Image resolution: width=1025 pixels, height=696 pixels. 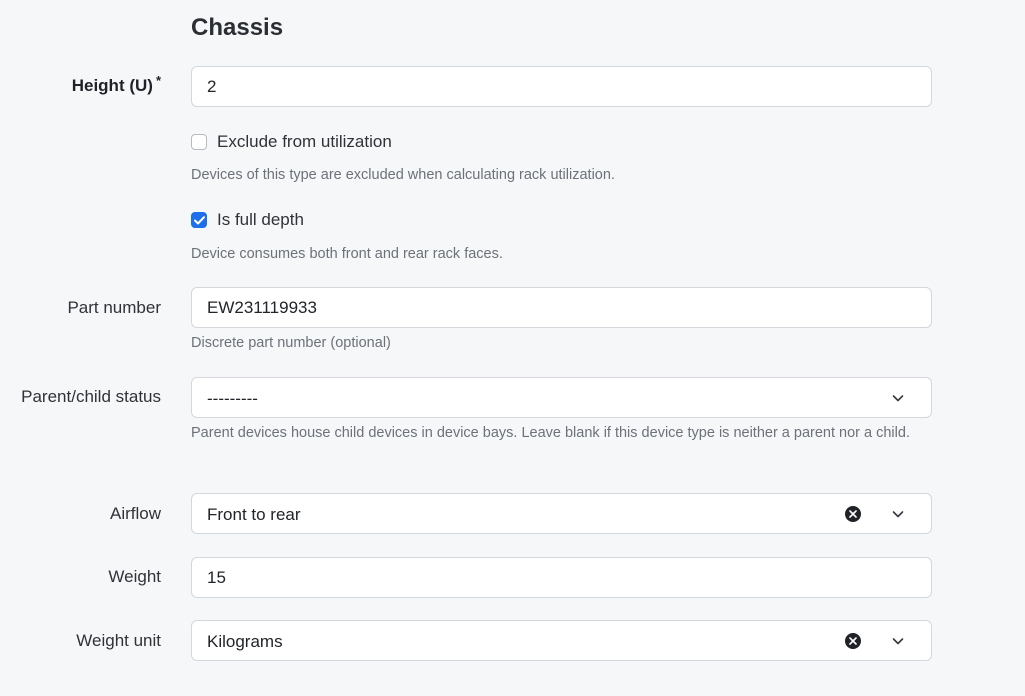 I want to click on exclude-from-utilization-row: Exclude from utilization, so click(x=291, y=142).